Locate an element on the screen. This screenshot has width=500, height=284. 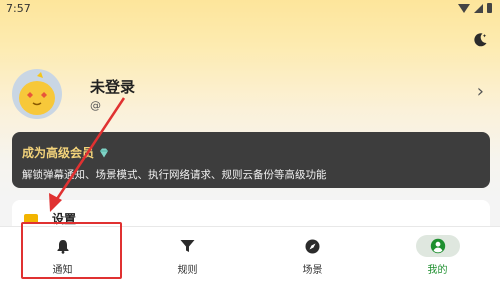
nav-label: 规则 is located at coordinates (187, 270).